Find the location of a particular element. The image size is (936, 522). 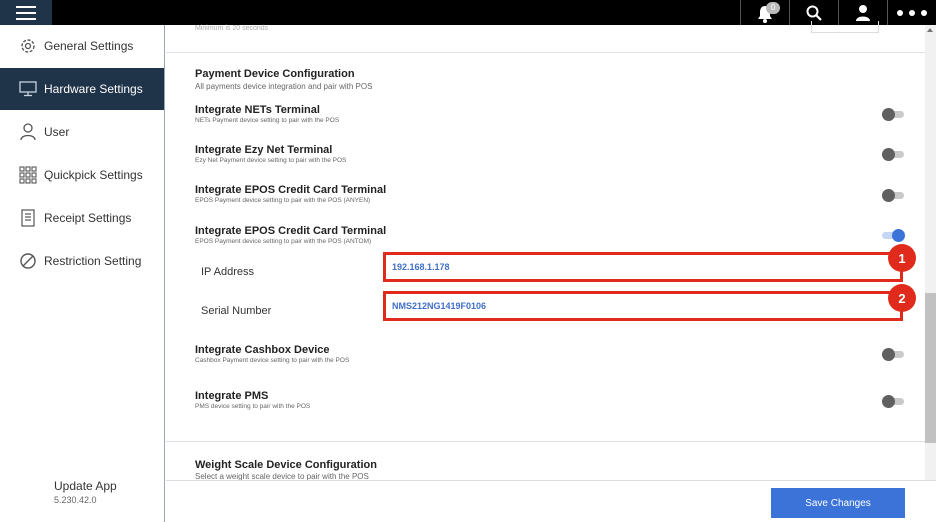

update-app-link: Update App 5.230.42.0 is located at coordinates (85, 492).